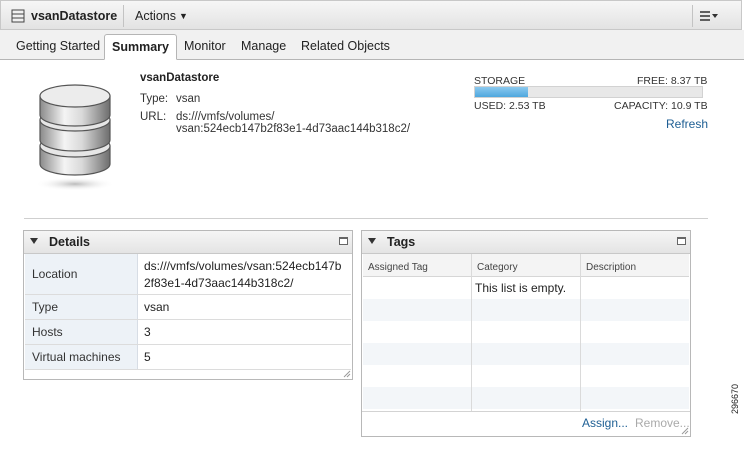  What do you see at coordinates (243, 266) in the screenshot?
I see `details-value: ds:///vmfs/volumes/vsan:524ecb147b` at bounding box center [243, 266].